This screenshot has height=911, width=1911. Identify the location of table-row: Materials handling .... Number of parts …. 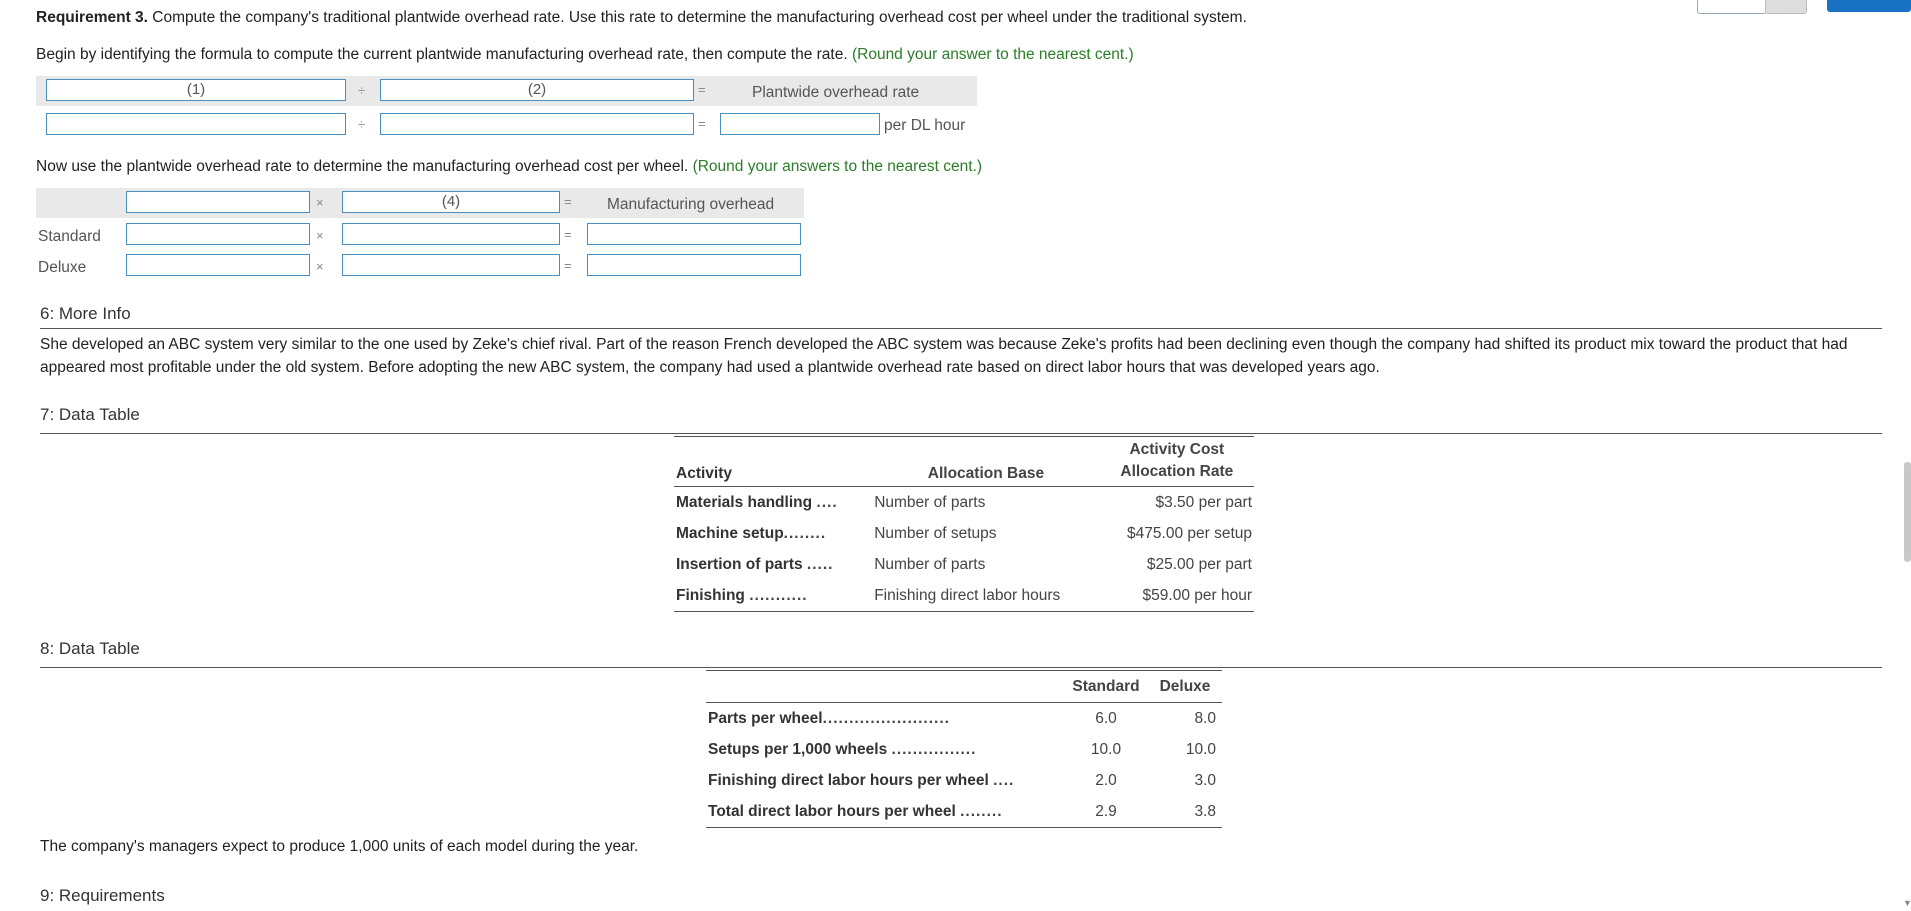
(964, 503).